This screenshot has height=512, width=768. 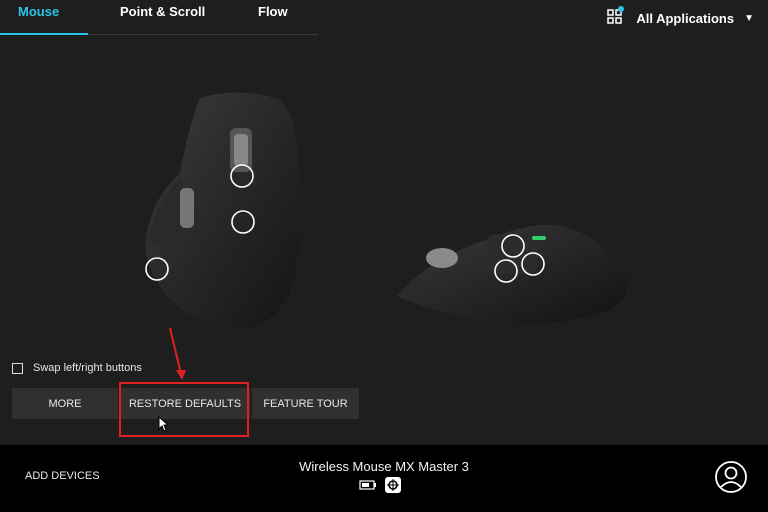 I want to click on application-selector-label: All Applications, so click(x=685, y=18).